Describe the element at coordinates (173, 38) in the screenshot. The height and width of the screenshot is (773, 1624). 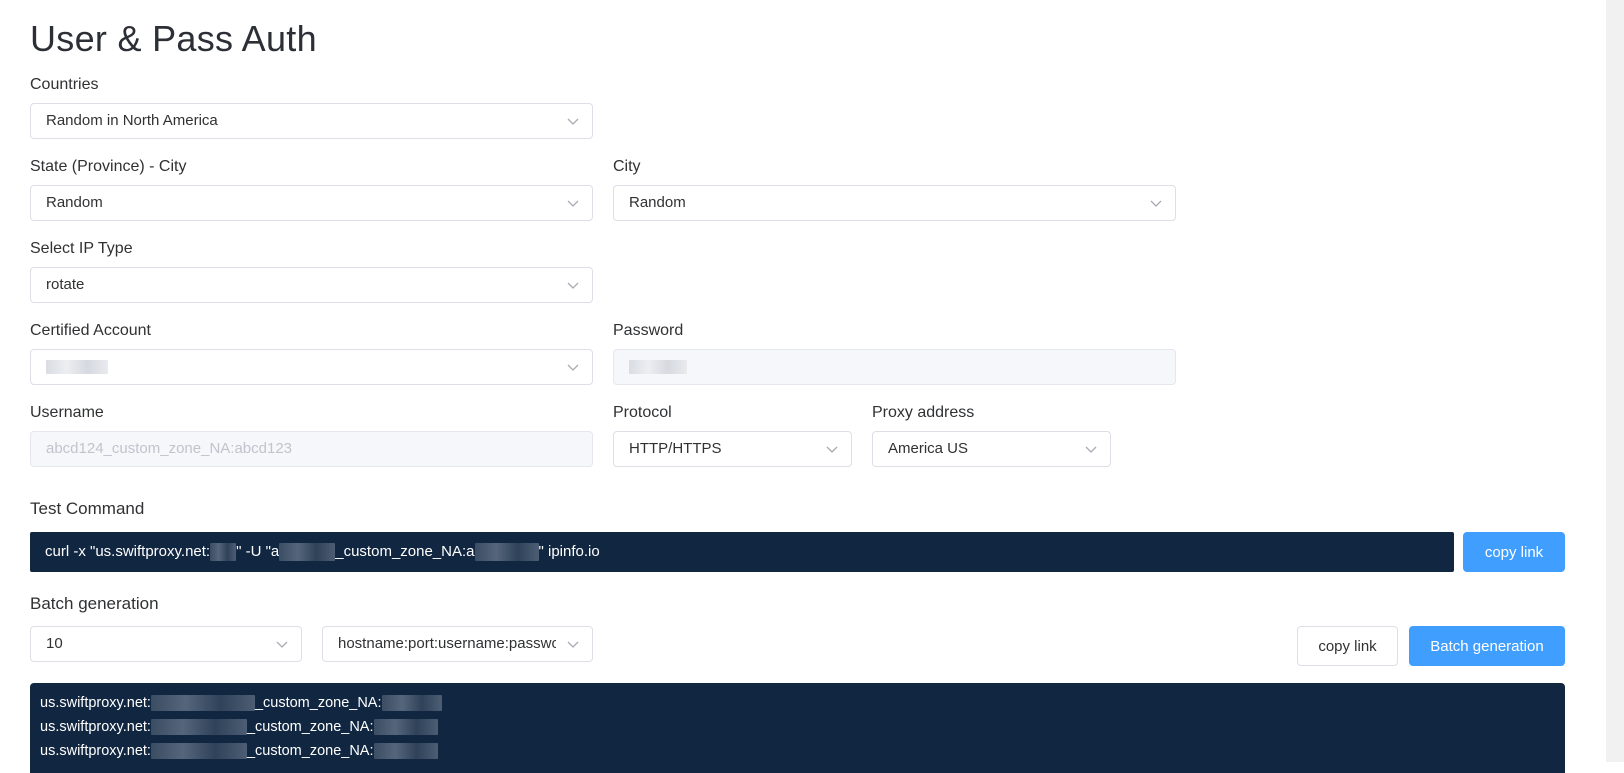
I see `page-title: User & Pass Auth` at that location.